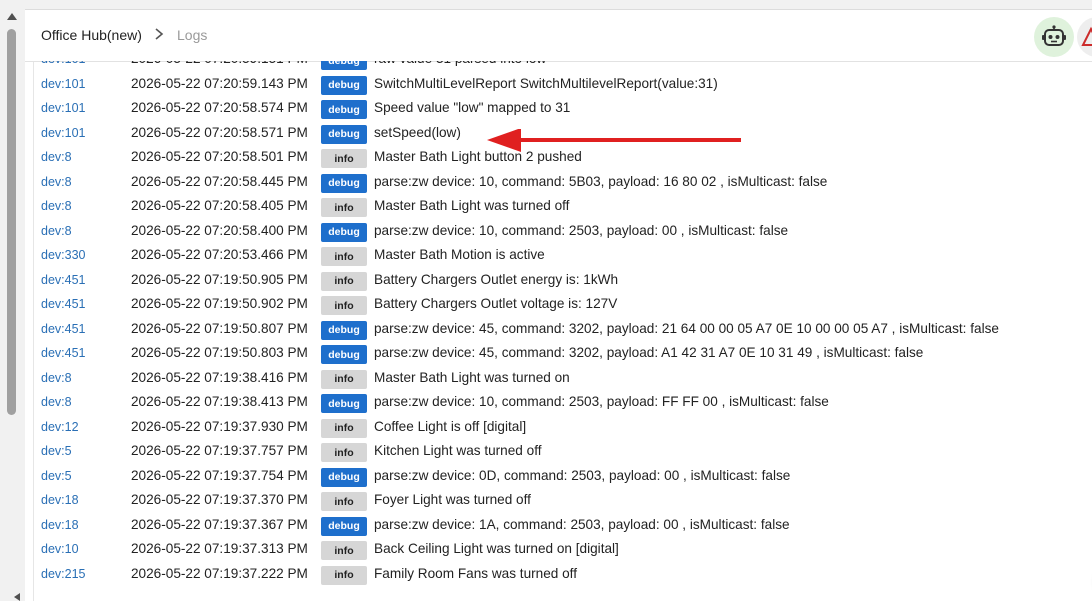  What do you see at coordinates (60, 549) in the screenshot?
I see `log-device-link: dev:10` at bounding box center [60, 549].